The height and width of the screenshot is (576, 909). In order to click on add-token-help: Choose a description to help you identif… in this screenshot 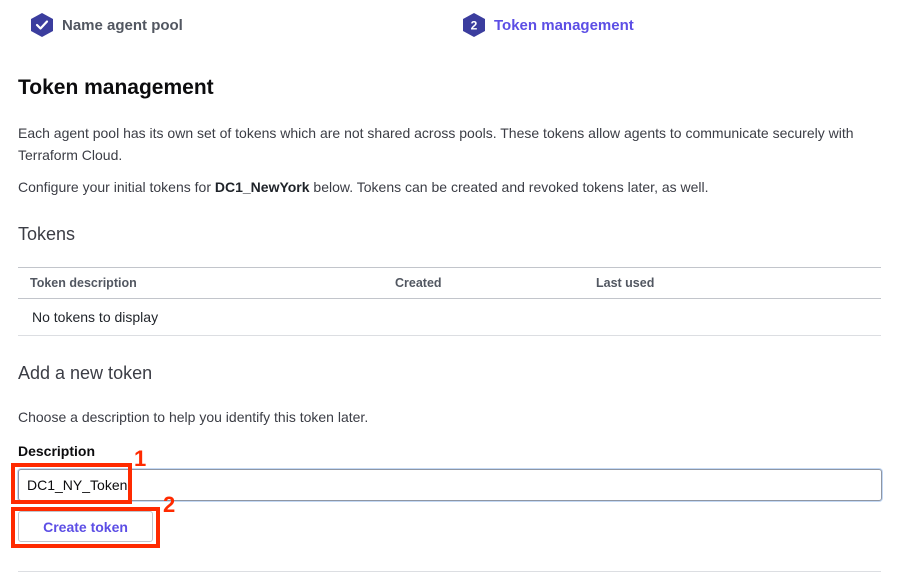, I will do `click(193, 417)`.